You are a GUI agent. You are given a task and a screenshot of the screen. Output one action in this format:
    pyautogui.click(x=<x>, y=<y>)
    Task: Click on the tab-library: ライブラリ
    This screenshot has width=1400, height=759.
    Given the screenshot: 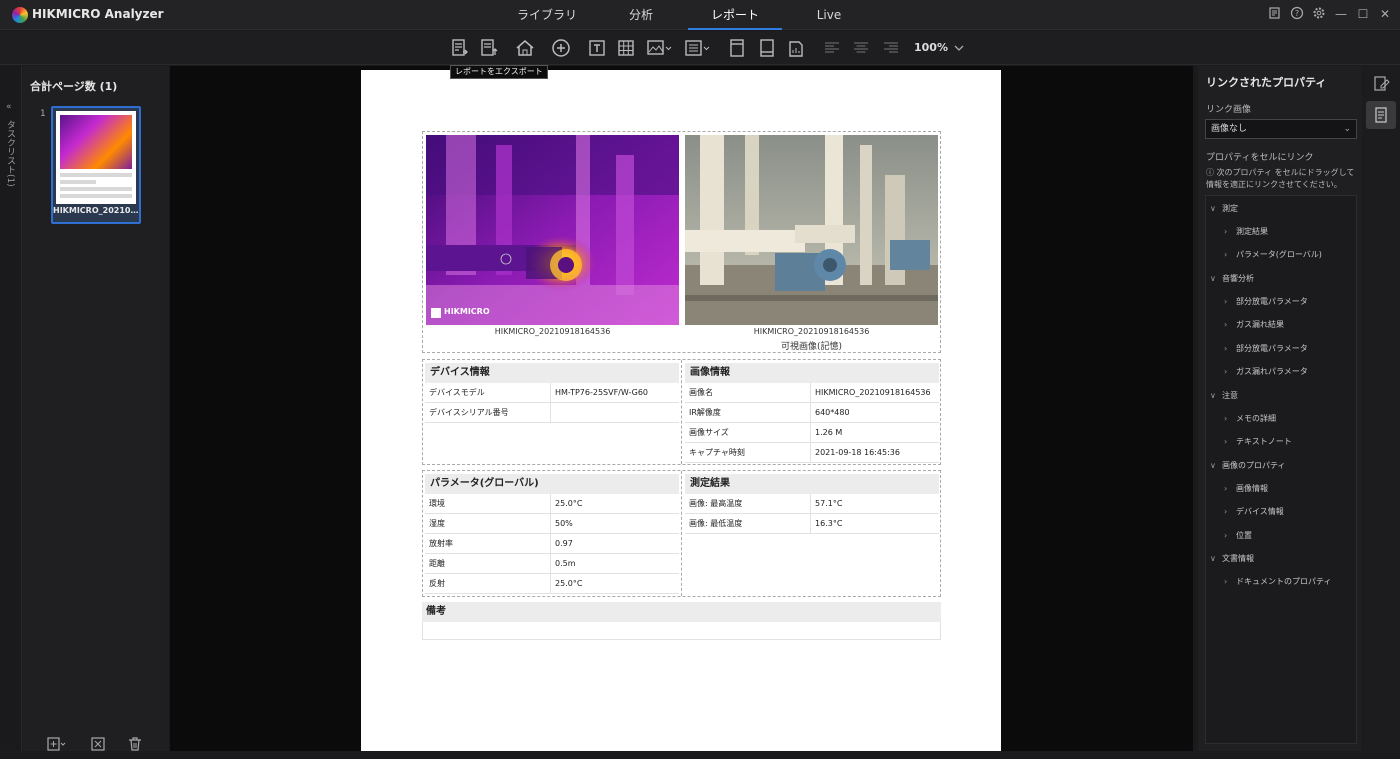 What is the action you would take?
    pyautogui.click(x=547, y=15)
    